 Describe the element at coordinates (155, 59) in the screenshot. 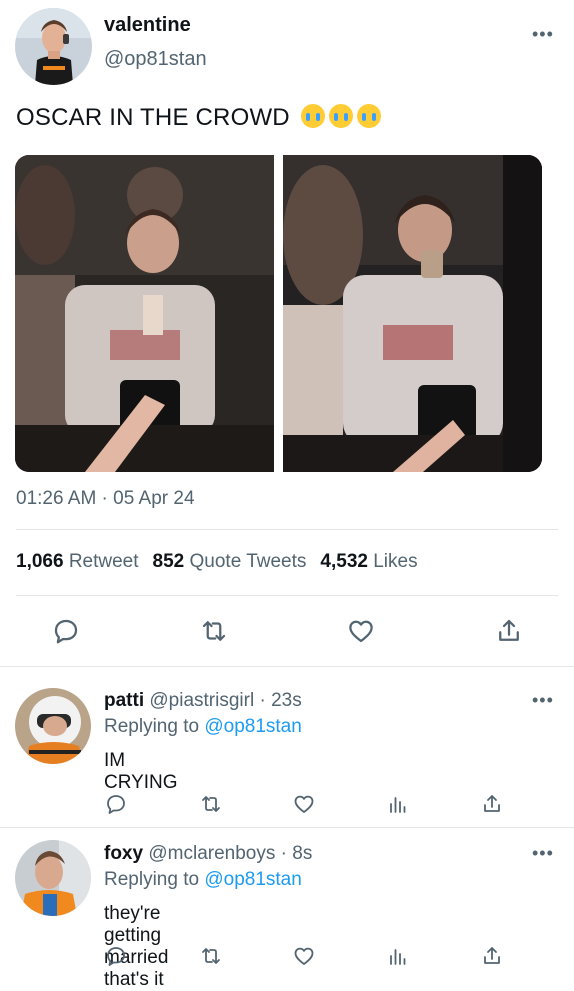

I see `author-handle: @op81stan` at that location.